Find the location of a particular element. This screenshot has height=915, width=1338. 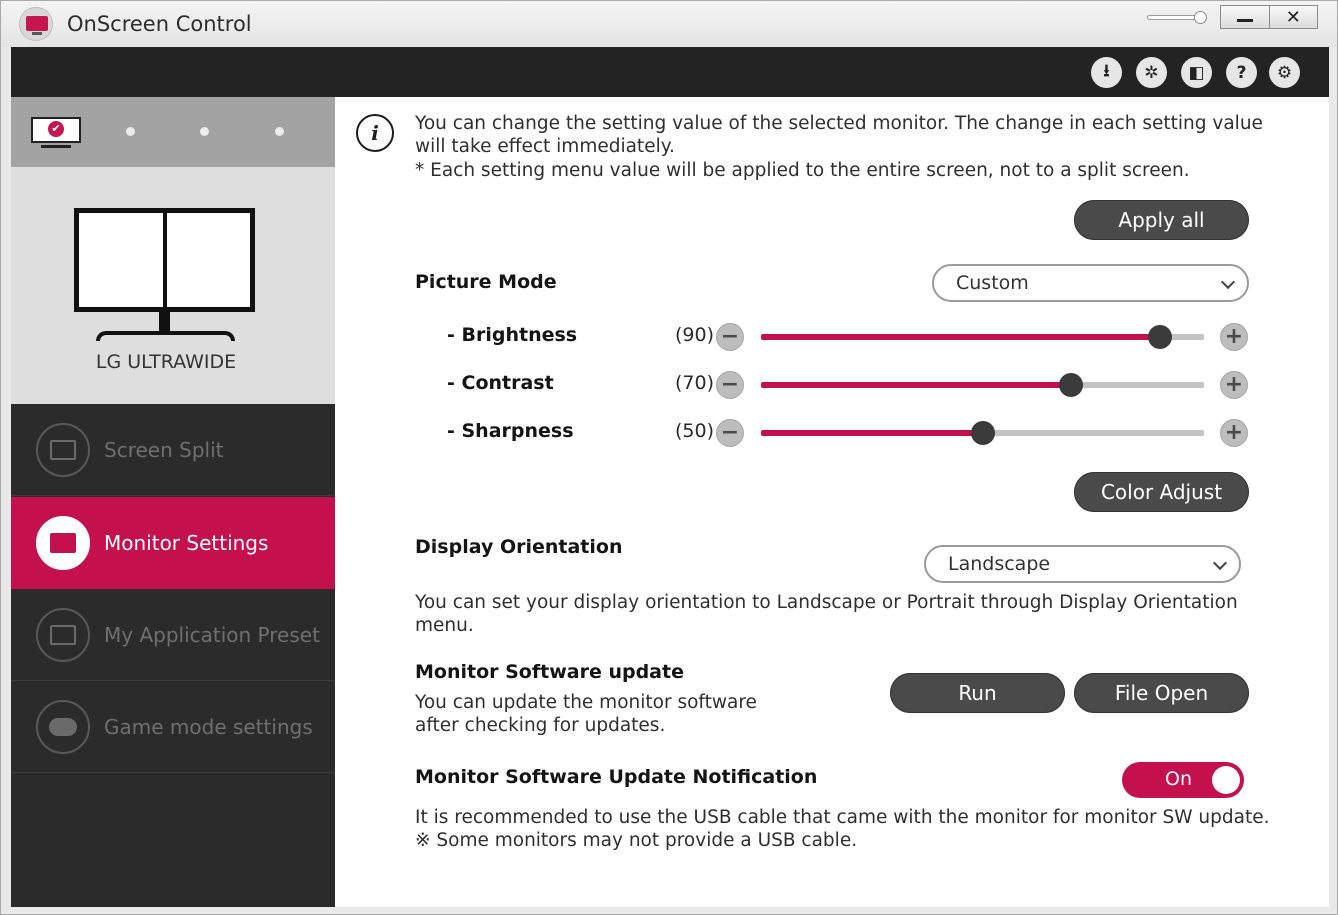

selected-monitor-icon: ✔ is located at coordinates (56, 133).